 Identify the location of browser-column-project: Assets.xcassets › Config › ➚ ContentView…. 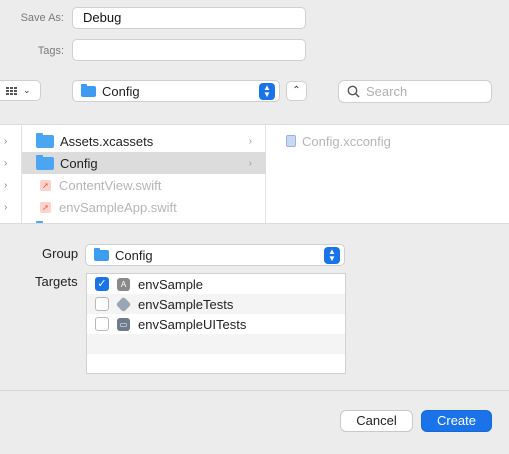
(144, 174).